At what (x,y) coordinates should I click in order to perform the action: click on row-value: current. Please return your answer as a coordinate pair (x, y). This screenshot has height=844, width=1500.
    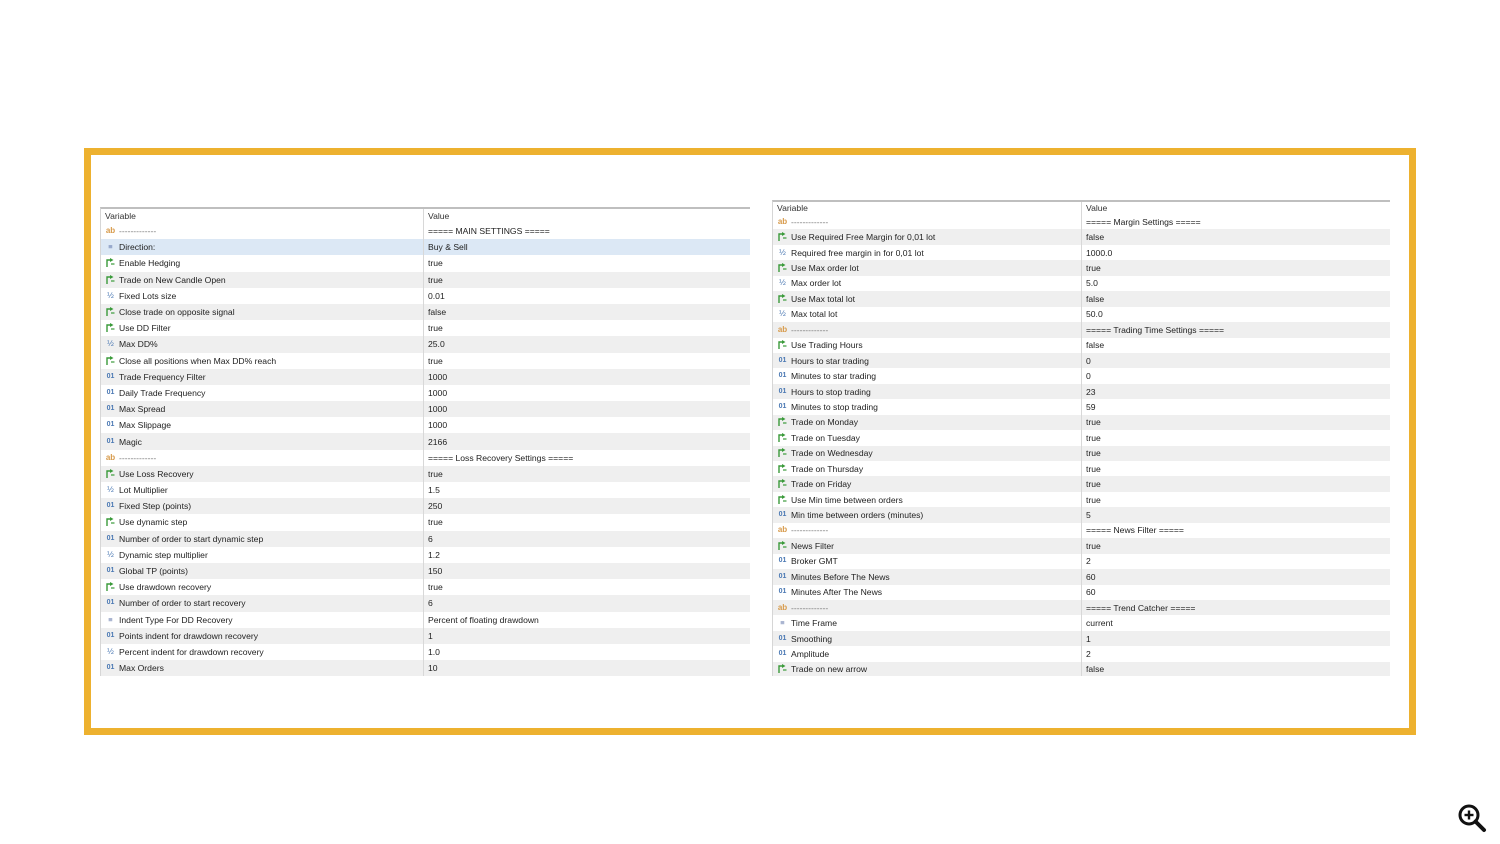
    Looking at the image, I should click on (1097, 622).